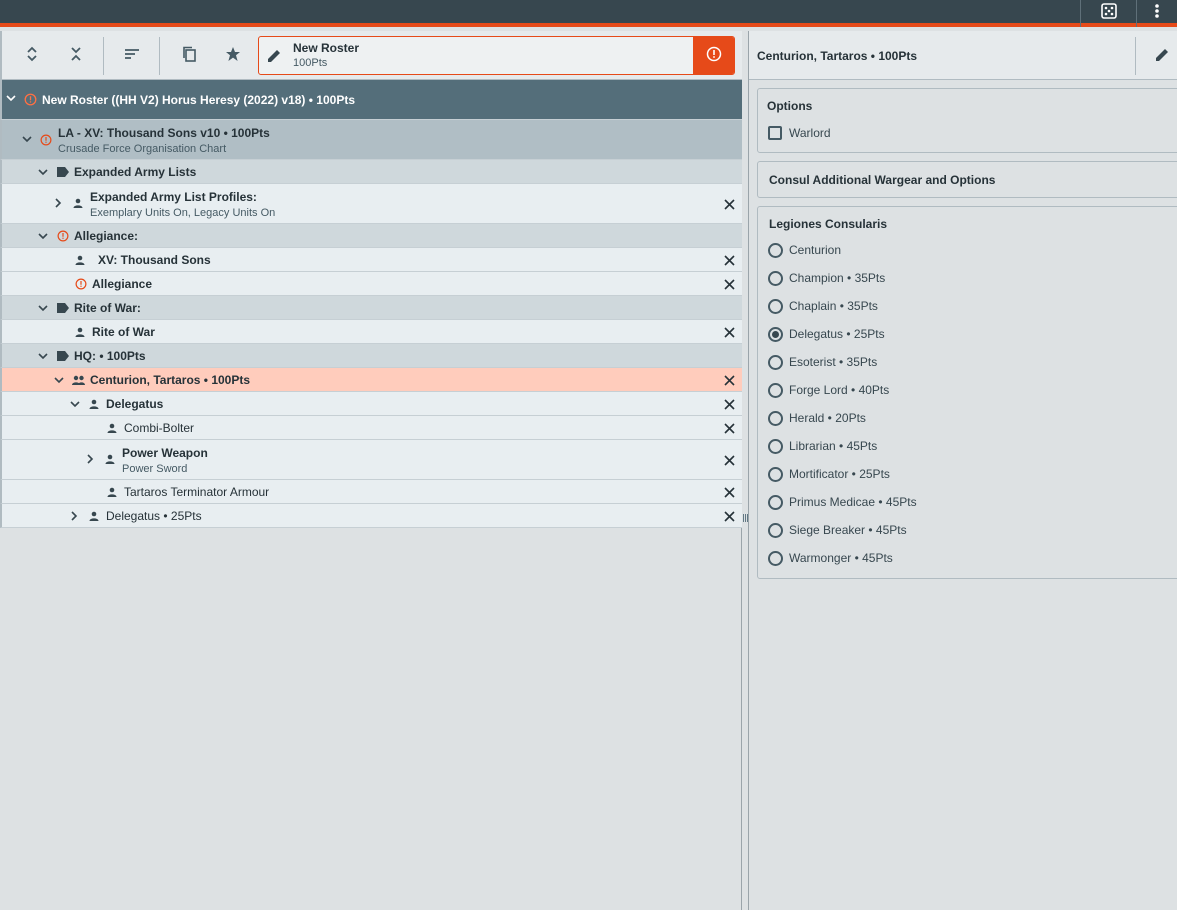 The width and height of the screenshot is (1177, 910). I want to click on consul-label: Champion • 35Pts, so click(837, 278).